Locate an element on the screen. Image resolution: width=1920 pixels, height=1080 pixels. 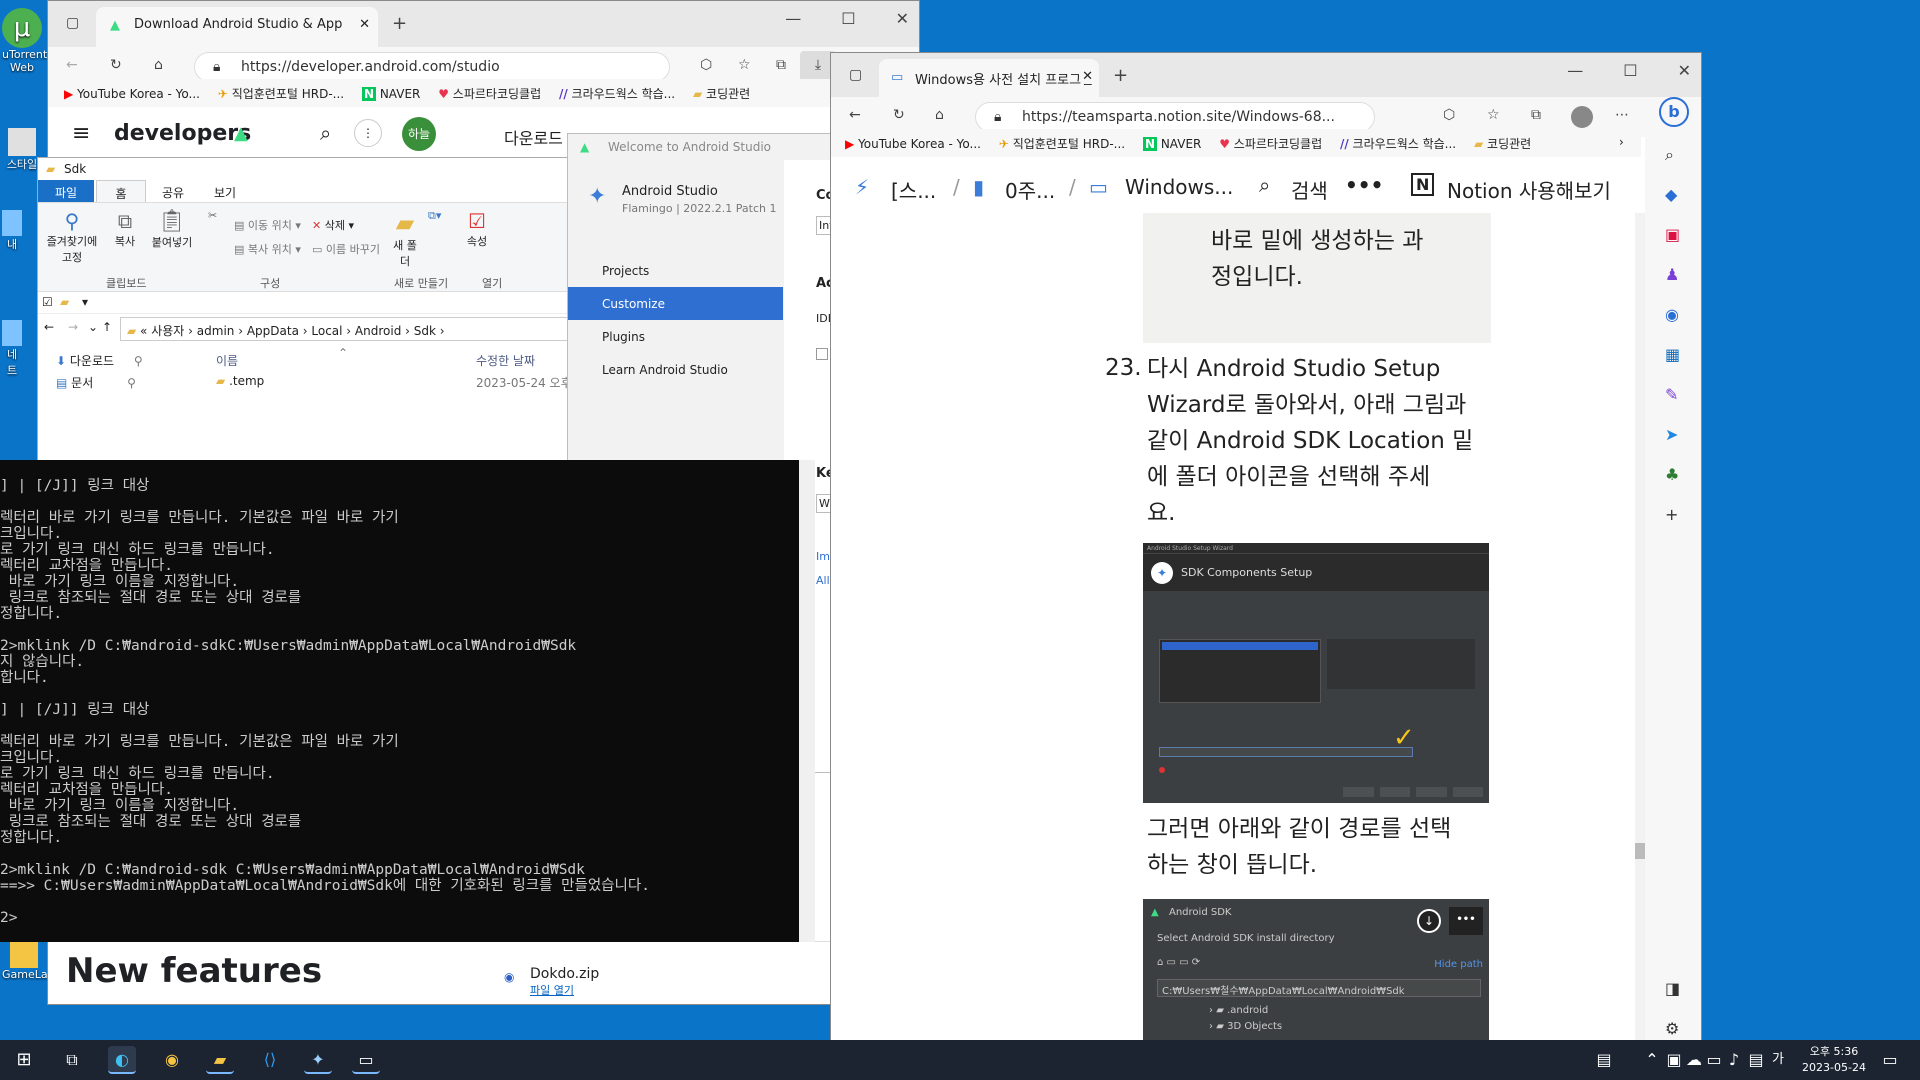
tab-android-studio: ▲ Download Android Studio & App ✕ is located at coordinates (237, 27).